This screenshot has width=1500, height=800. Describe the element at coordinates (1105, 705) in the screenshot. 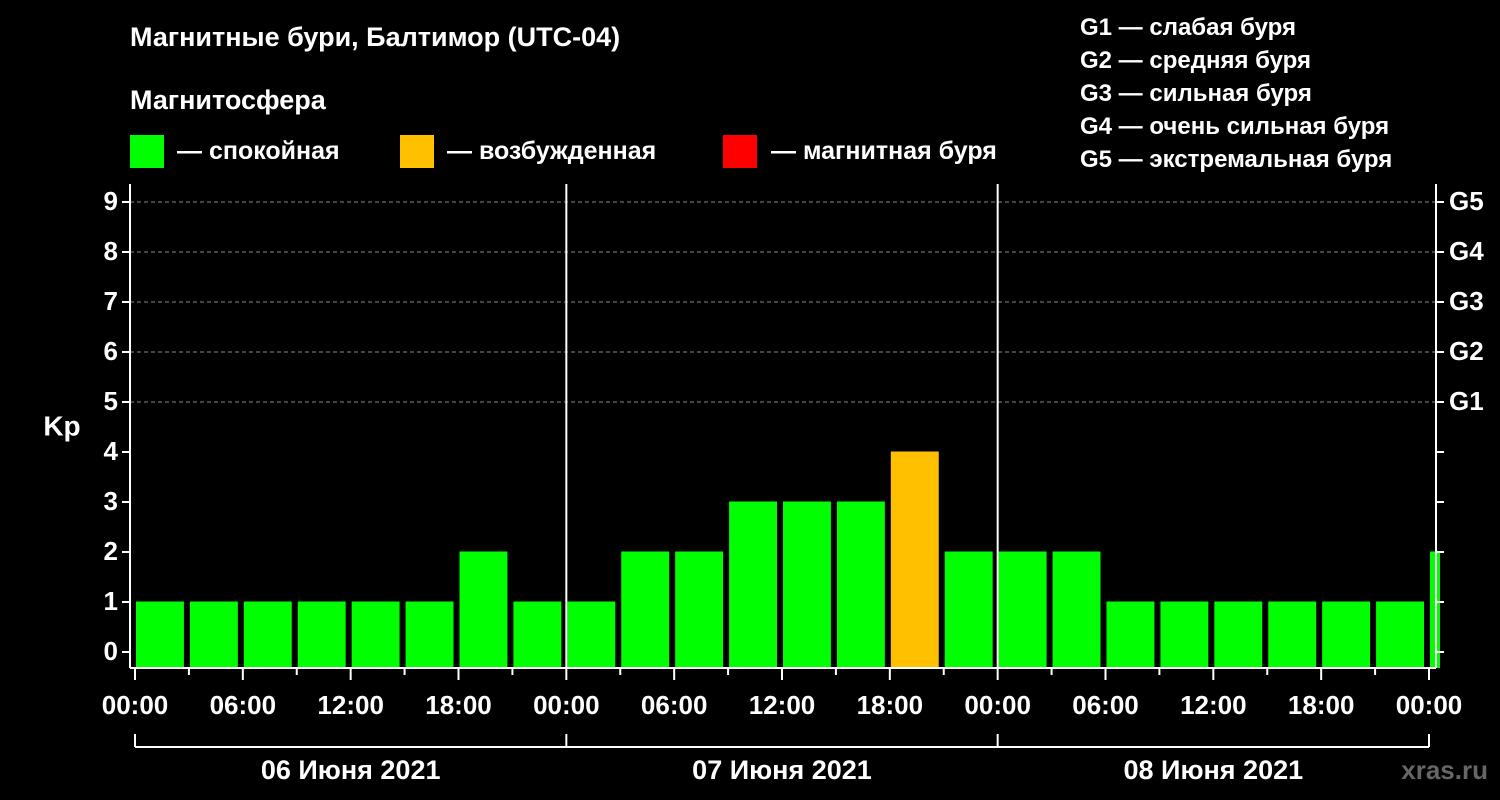

I see `x-tick-label-9: 06:00` at that location.